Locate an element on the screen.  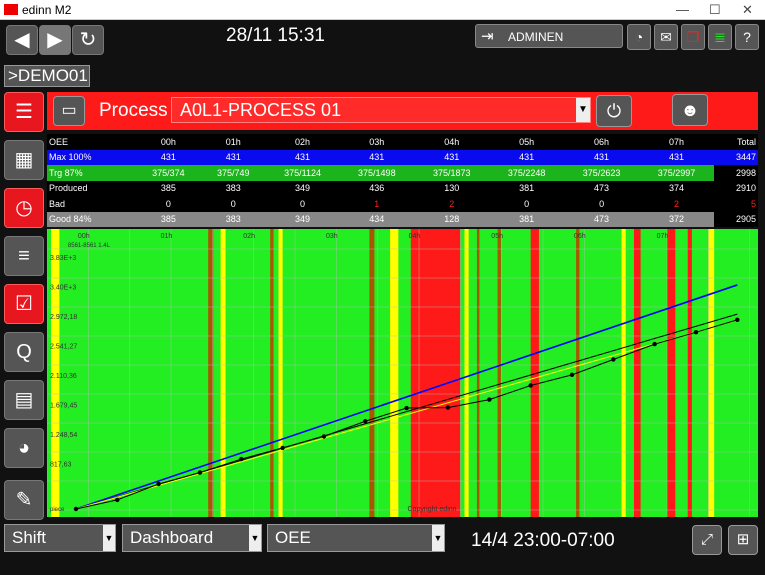
database-button: ≣ is located at coordinates (720, 37).